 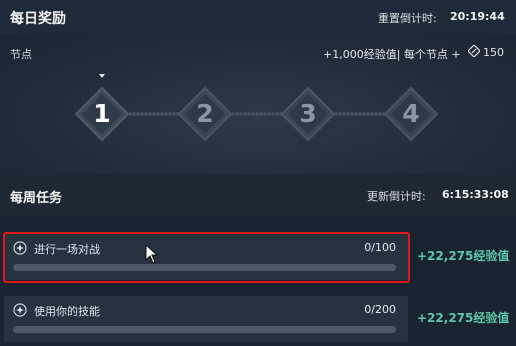 What do you see at coordinates (475, 194) in the screenshot?
I see `weekly-countdown-time: 6:15:33:08` at bounding box center [475, 194].